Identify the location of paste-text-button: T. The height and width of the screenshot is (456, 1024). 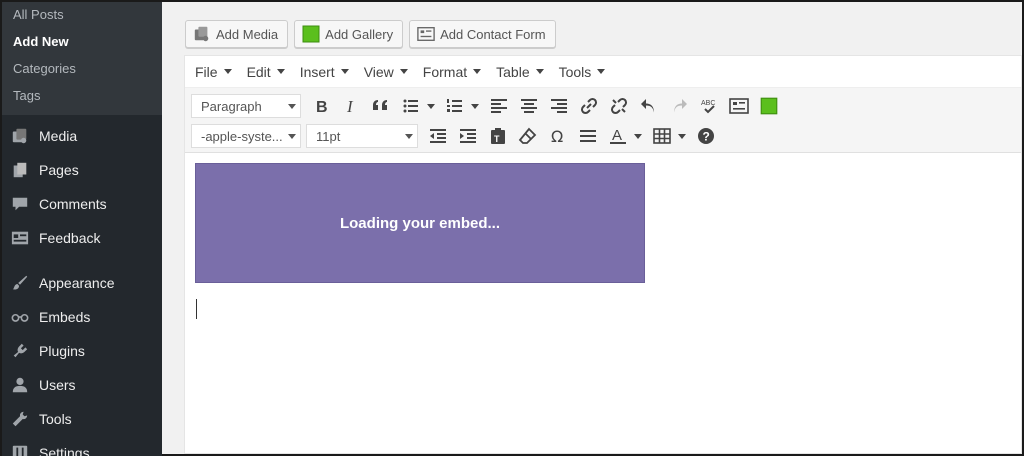
(498, 136).